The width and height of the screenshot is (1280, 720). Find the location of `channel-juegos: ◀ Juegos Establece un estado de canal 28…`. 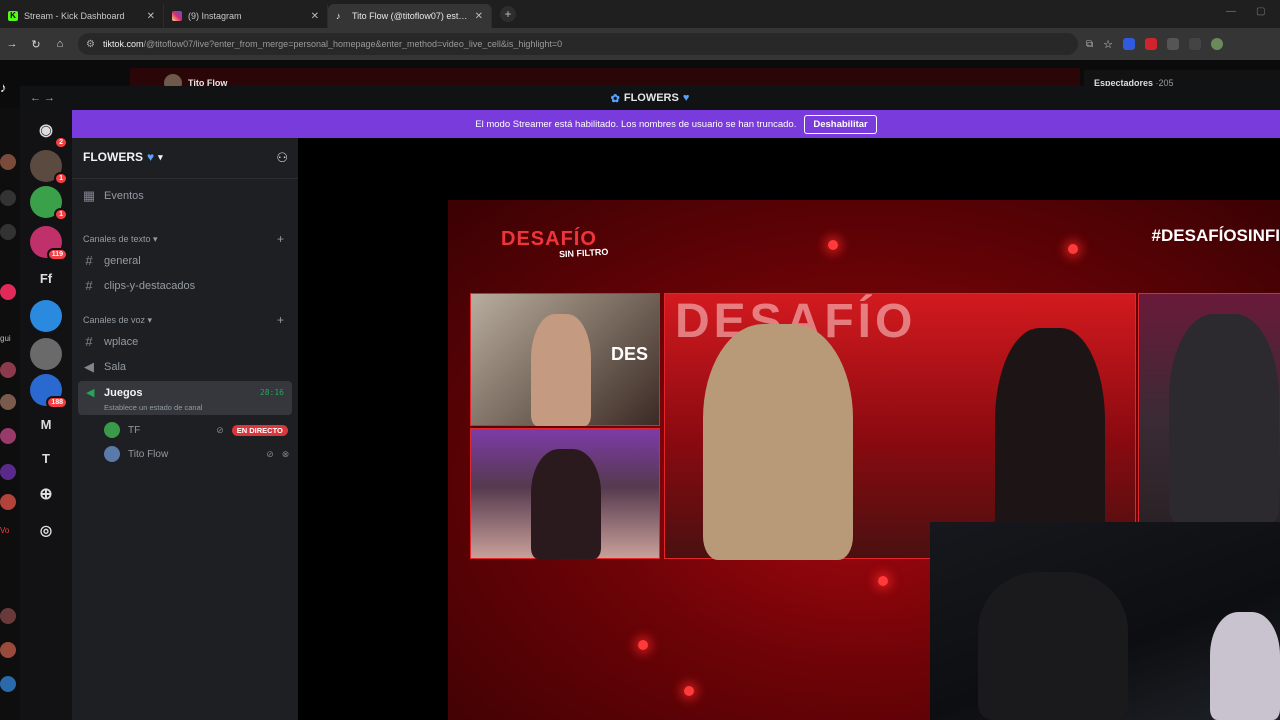

channel-juegos: ◀ Juegos Establece un estado de canal 28… is located at coordinates (185, 398).